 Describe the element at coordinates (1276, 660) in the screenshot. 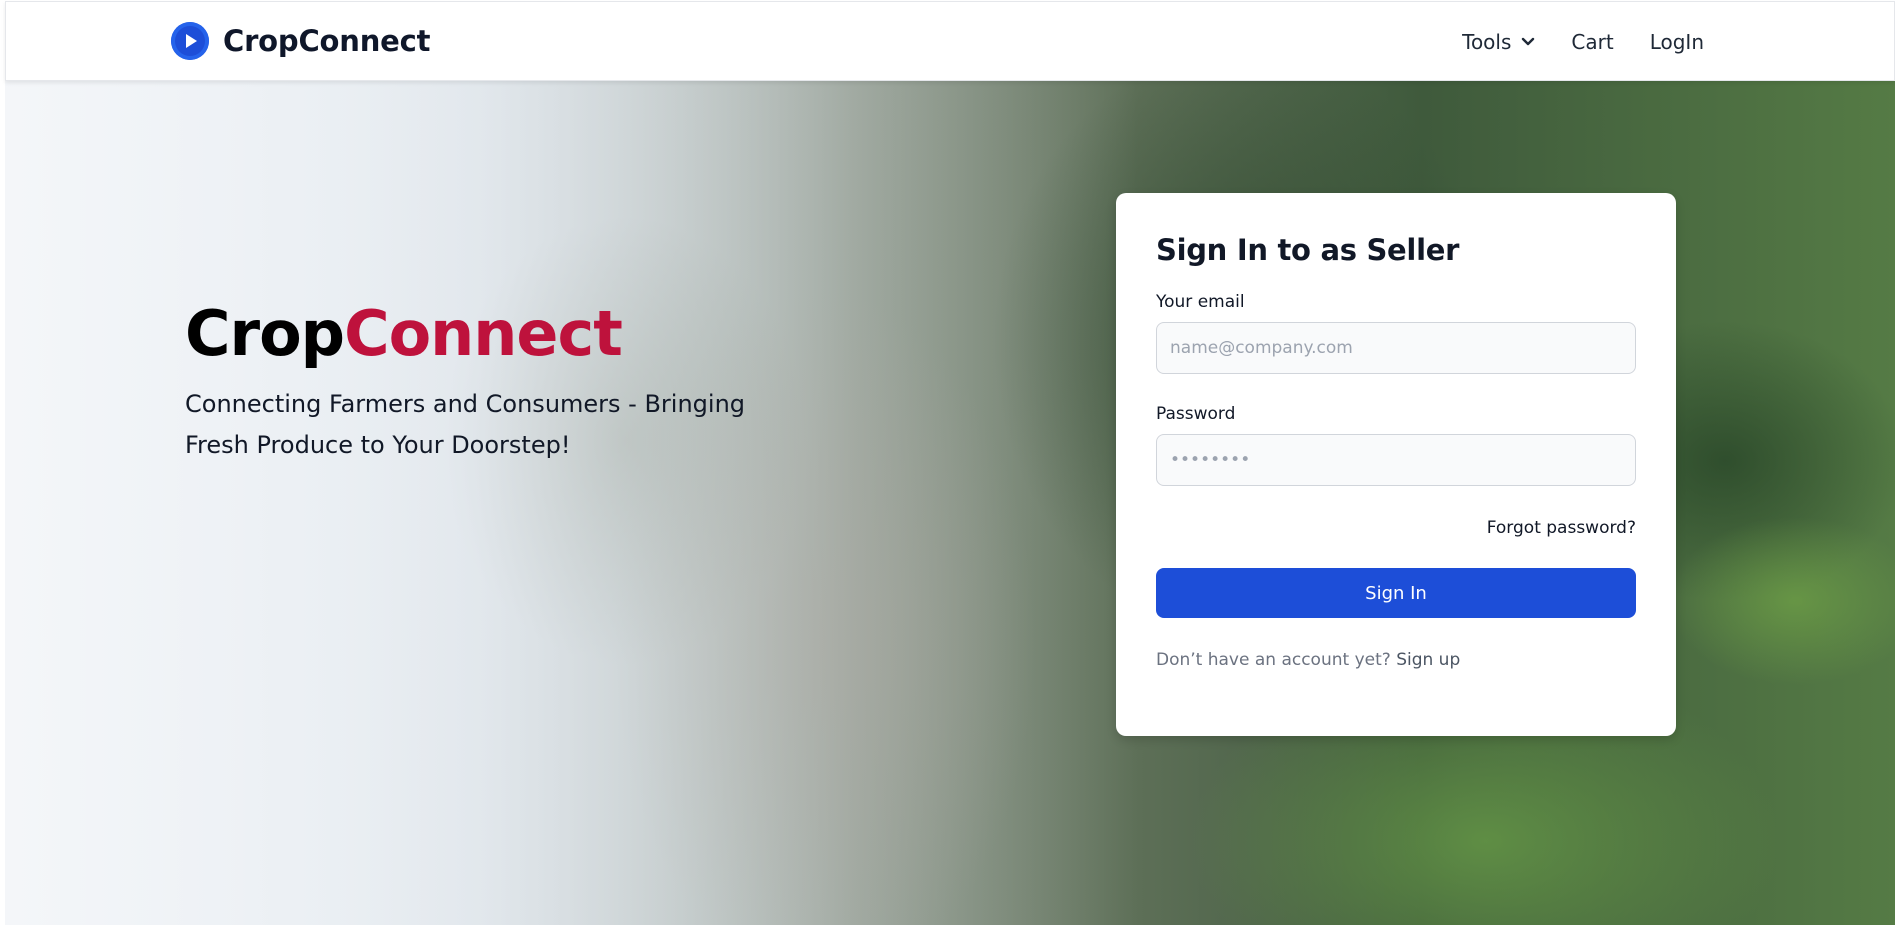

I see `no-account-text: Don’t have an account yet?` at that location.